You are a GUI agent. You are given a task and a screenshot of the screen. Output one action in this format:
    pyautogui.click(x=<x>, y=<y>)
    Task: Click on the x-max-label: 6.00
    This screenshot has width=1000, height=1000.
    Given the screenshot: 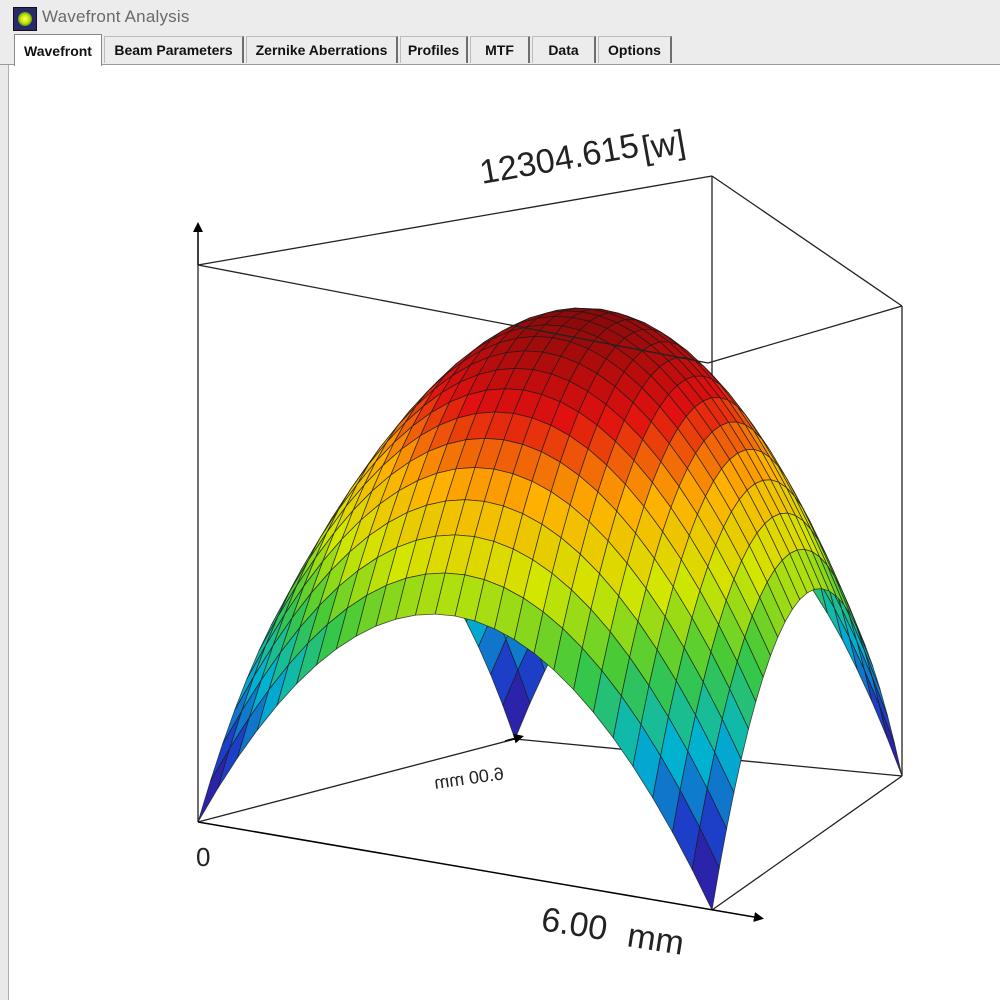 What is the action you would take?
    pyautogui.click(x=574, y=924)
    